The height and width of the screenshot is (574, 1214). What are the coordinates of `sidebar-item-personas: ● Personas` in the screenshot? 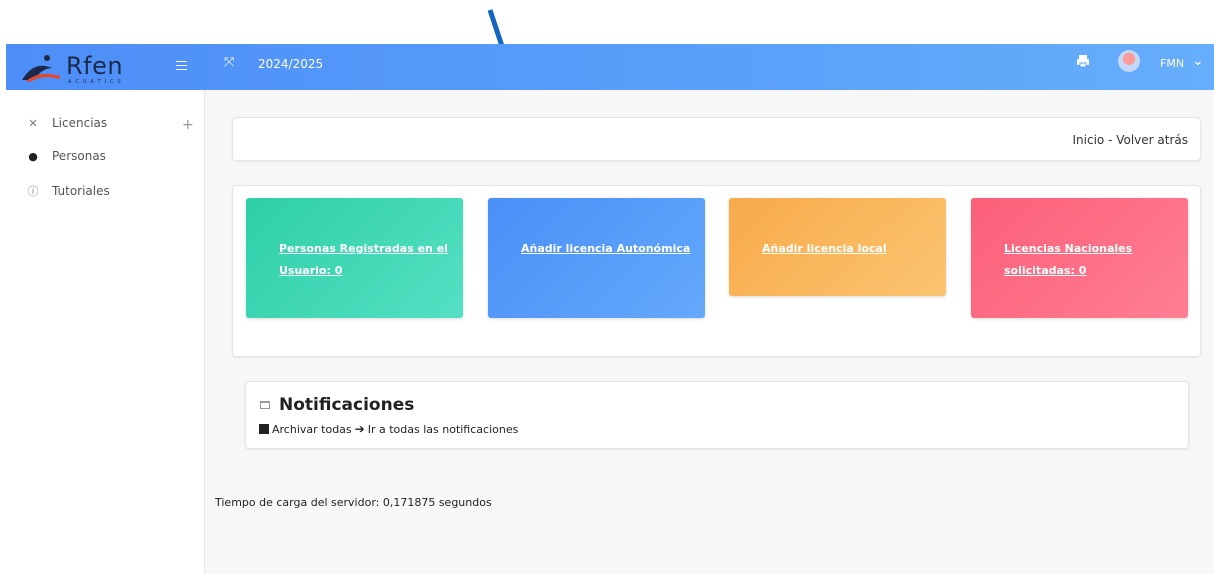 It's located at (65, 156).